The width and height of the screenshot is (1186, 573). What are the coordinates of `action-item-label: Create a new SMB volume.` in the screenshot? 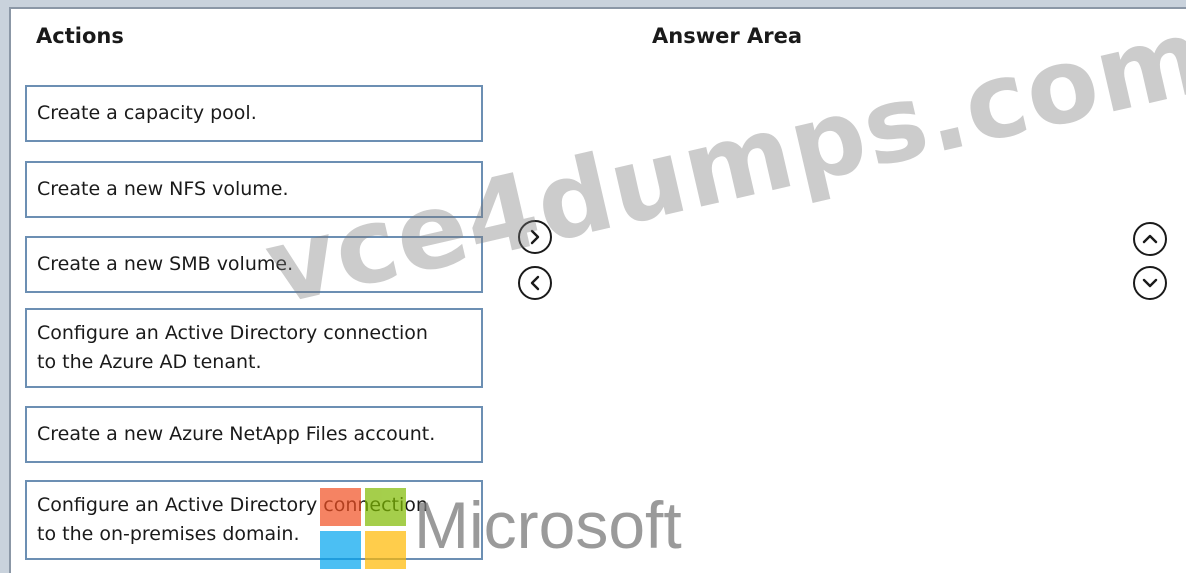 It's located at (165, 264).